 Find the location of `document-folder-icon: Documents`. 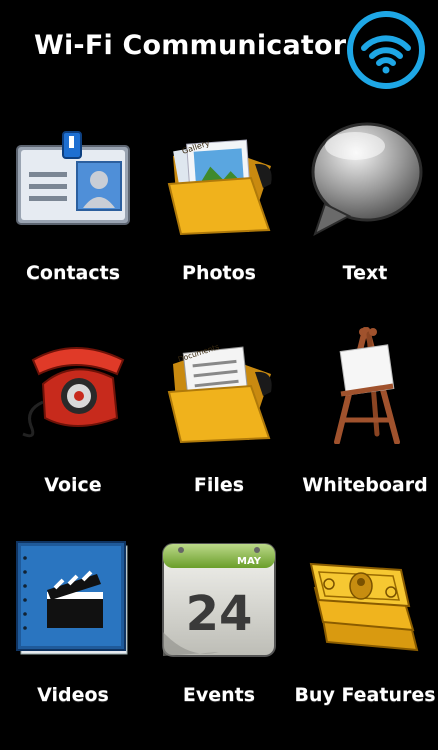

document-folder-icon: Documents is located at coordinates (219, 393).